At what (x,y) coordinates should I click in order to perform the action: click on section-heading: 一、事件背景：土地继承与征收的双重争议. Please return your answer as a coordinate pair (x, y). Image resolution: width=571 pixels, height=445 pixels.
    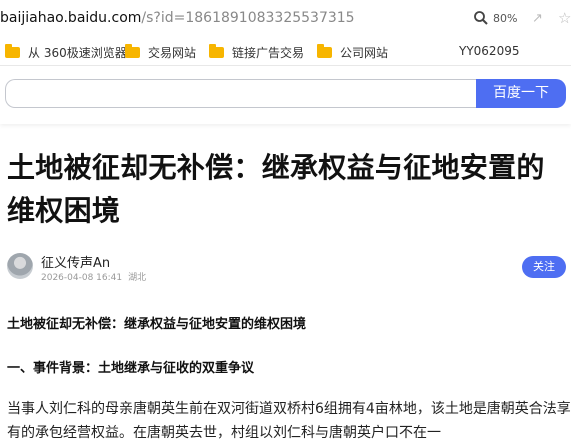
    Looking at the image, I should click on (131, 368).